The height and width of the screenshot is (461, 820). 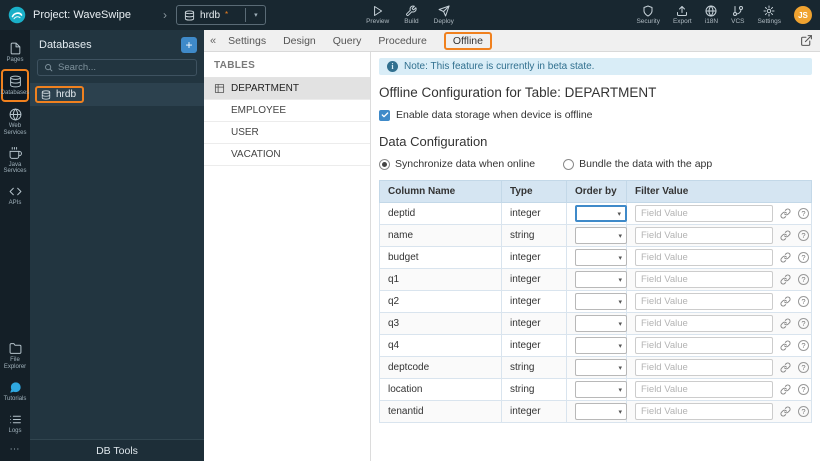 I want to click on sidebar-item-apis: APIs, so click(x=15, y=195).